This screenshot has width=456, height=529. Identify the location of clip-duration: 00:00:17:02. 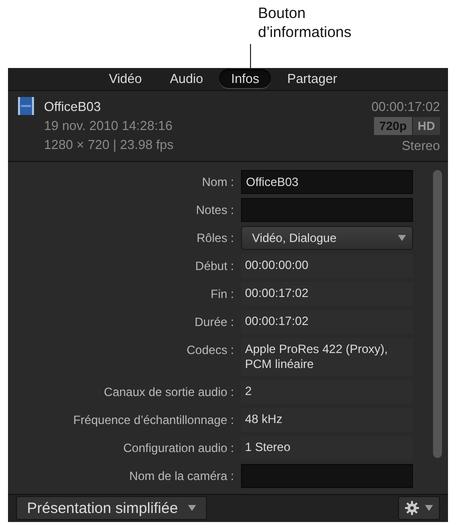
(405, 107).